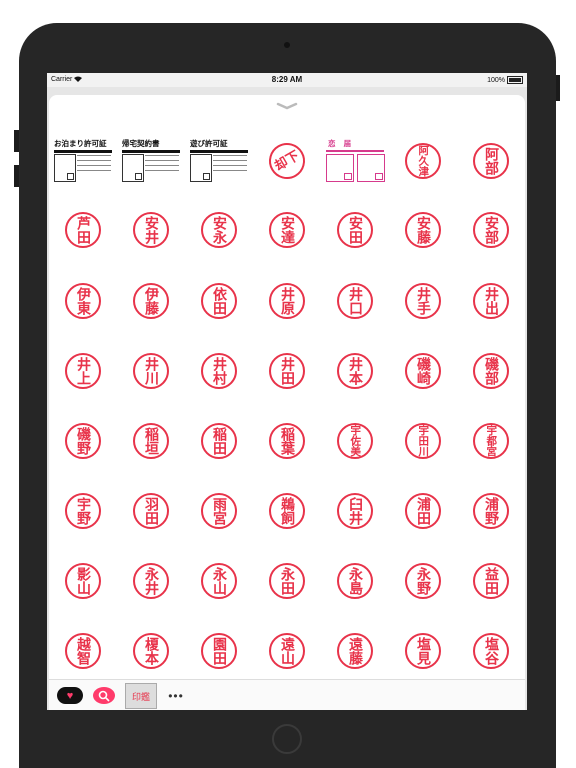 The image size is (576, 768). I want to click on sticker-stamp: 安部, so click(491, 230).